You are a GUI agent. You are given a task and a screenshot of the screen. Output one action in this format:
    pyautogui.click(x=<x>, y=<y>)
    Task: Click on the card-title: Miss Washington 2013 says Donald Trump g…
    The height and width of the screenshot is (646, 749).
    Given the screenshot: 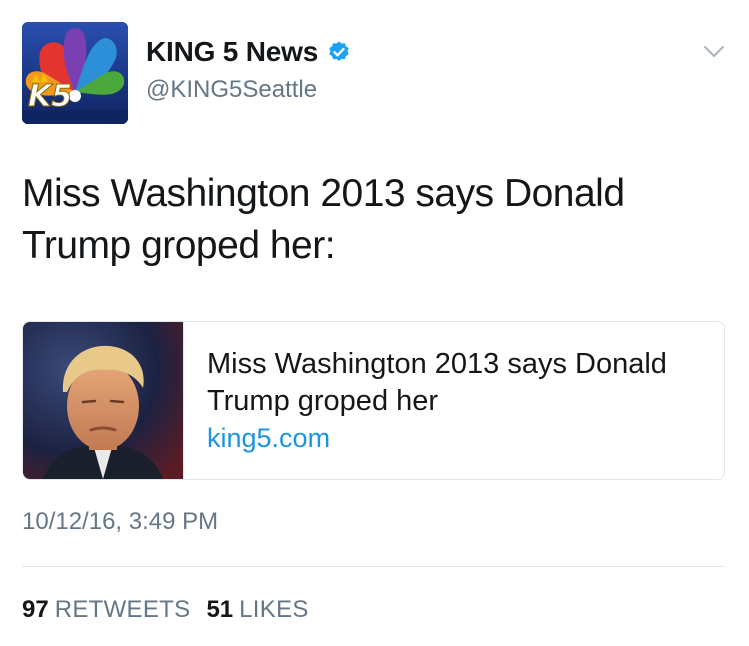 What is the action you would take?
    pyautogui.click(x=457, y=383)
    